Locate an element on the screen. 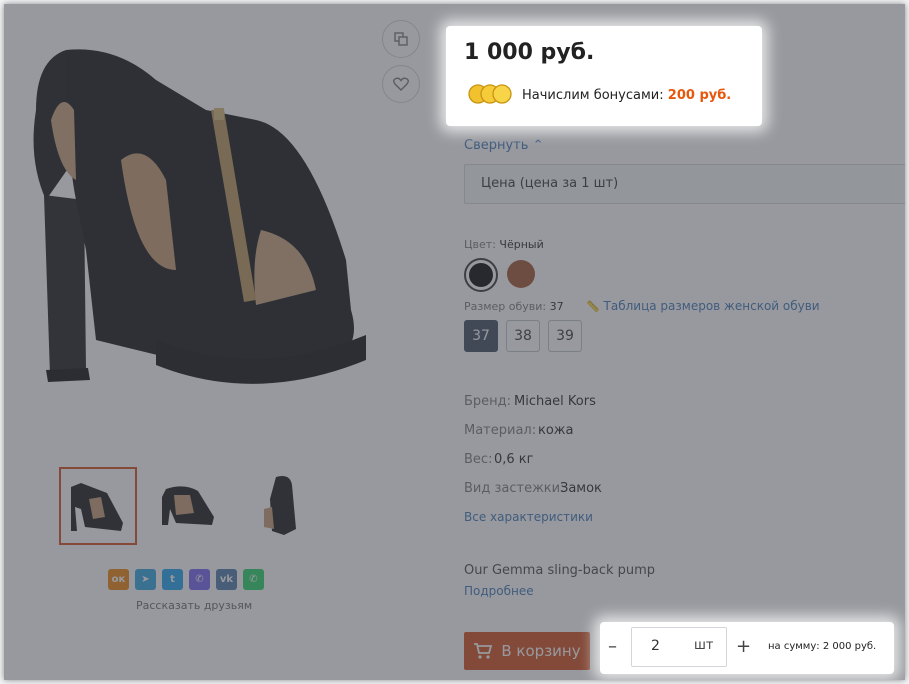 Image resolution: width=909 pixels, height=684 pixels. total-sum: на сумму: 2 000 руб. is located at coordinates (822, 646).